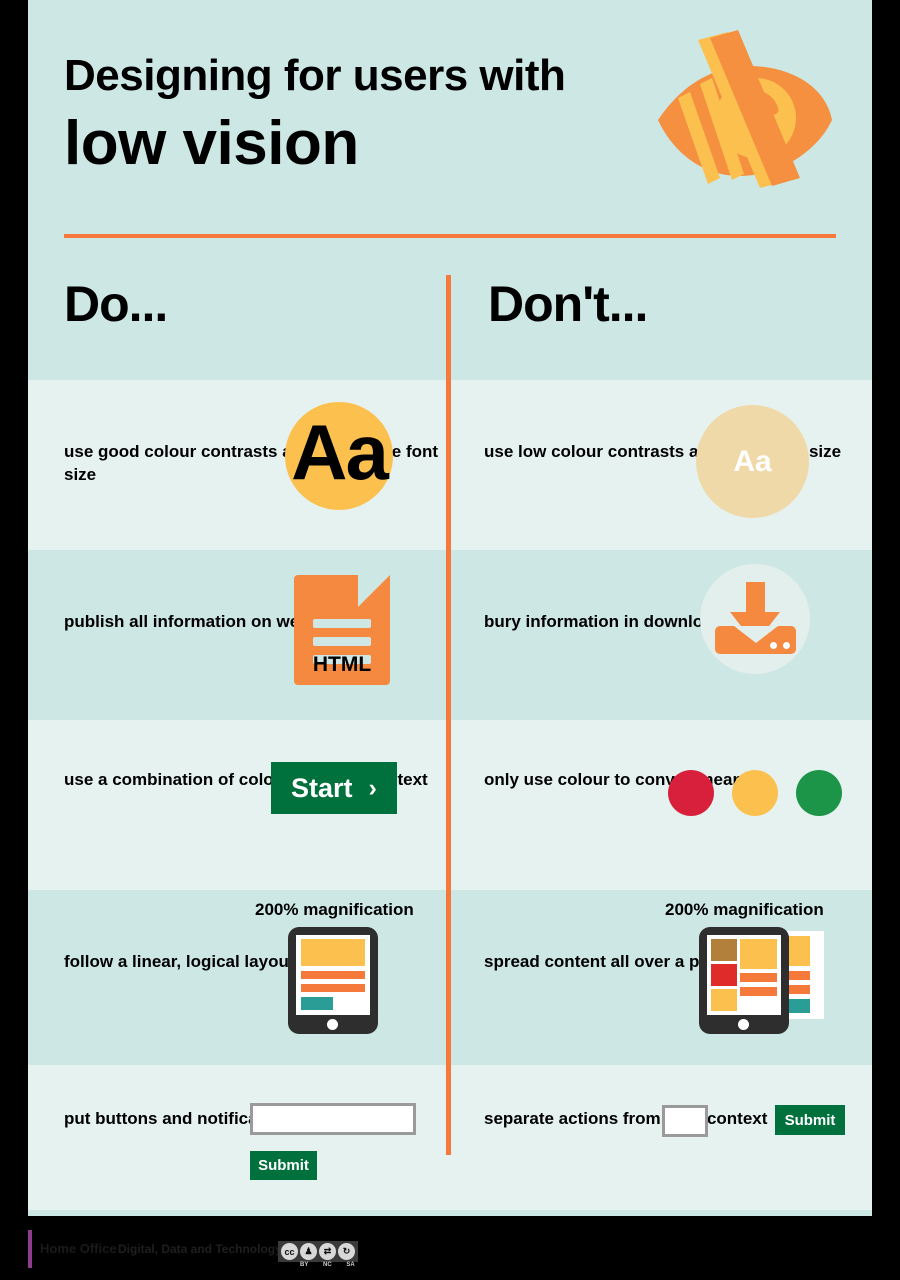  I want to click on submit-button-separated: Submit, so click(810, 1120).